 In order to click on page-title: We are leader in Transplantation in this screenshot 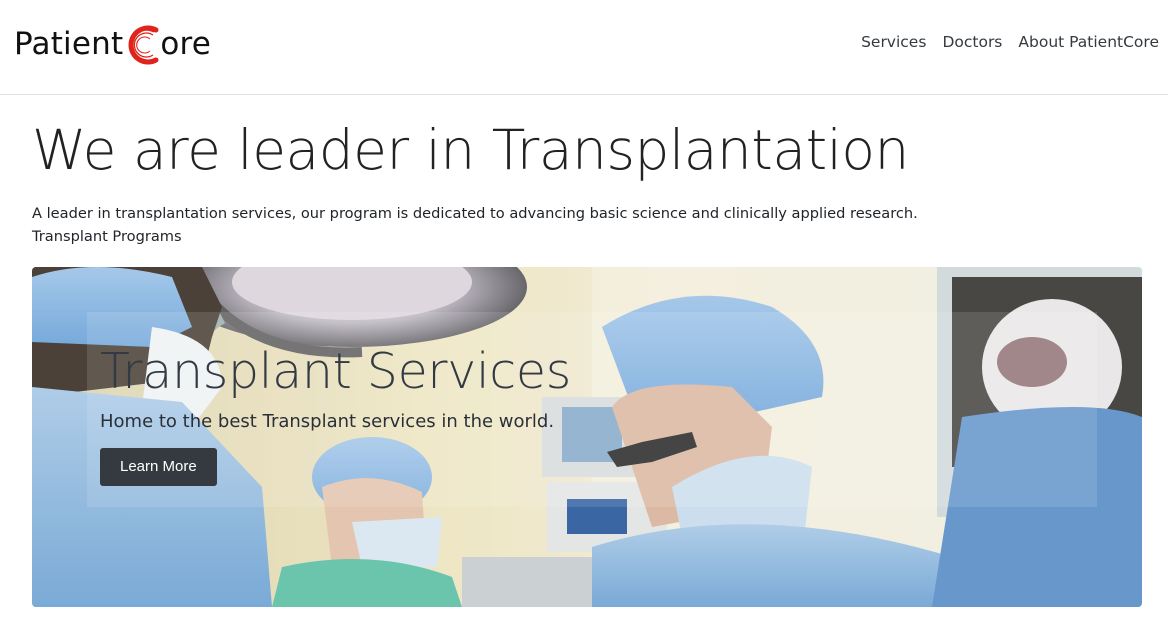, I will do `click(470, 150)`.